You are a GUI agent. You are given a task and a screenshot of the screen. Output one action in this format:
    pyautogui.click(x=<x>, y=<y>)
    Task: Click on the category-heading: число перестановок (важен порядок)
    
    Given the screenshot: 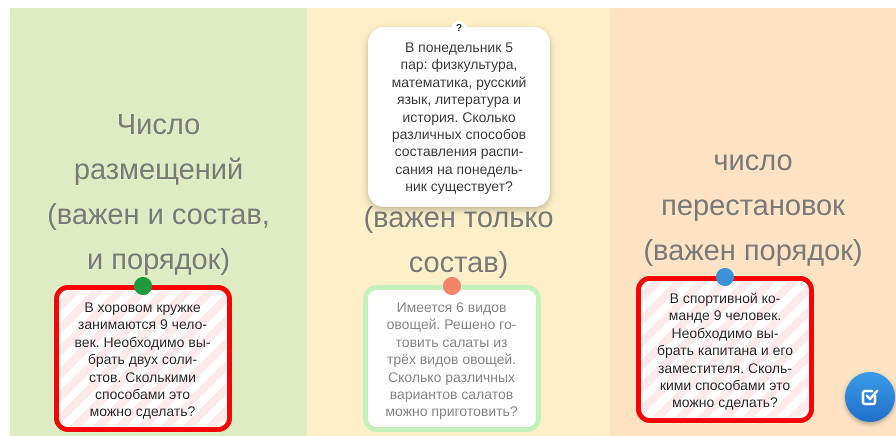 What is the action you would take?
    pyautogui.click(x=753, y=206)
    